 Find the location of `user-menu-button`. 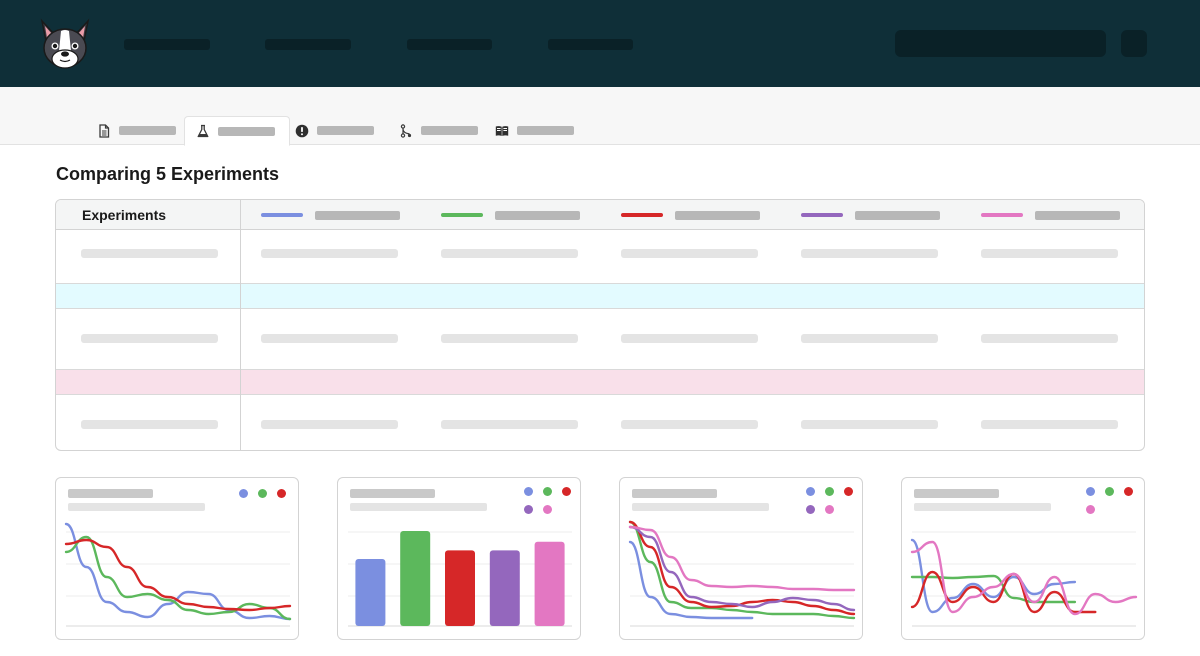

user-menu-button is located at coordinates (1134, 43).